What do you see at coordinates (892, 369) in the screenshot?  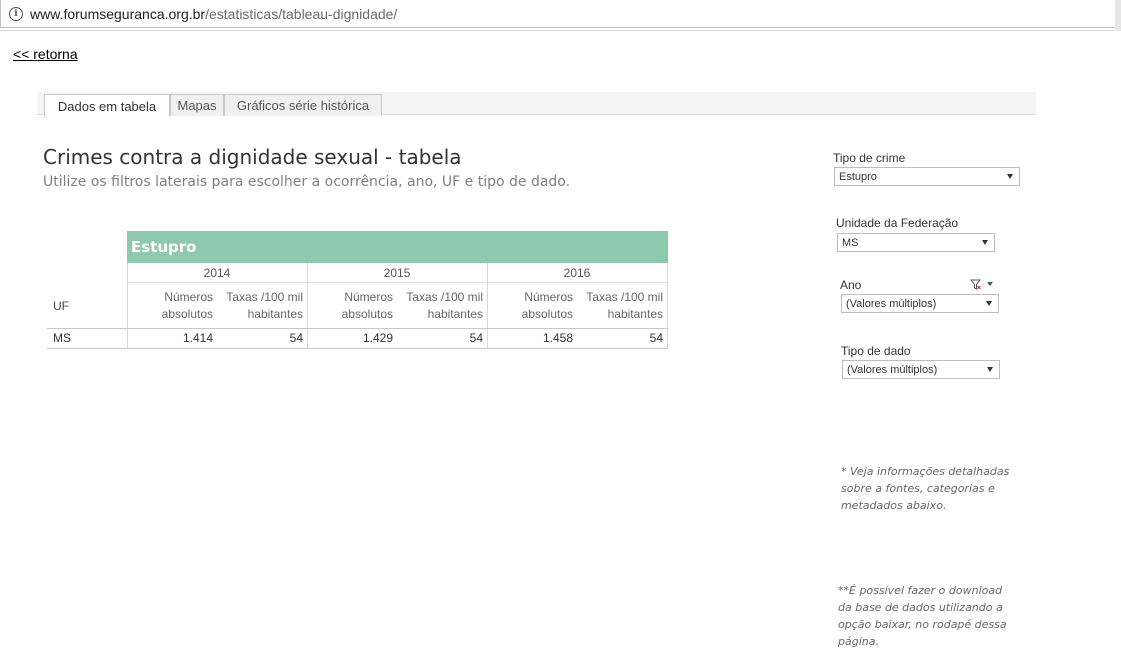 I see `tipo-dado-value: (Valores múltiplos)` at bounding box center [892, 369].